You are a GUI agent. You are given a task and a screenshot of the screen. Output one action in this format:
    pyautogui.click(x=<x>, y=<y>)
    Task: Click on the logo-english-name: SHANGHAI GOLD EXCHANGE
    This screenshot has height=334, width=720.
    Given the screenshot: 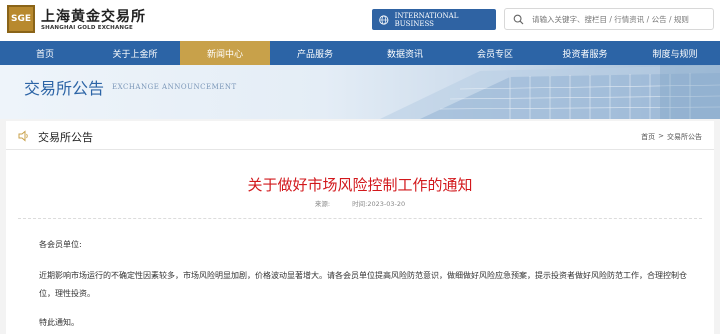 What is the action you would take?
    pyautogui.click(x=87, y=28)
    